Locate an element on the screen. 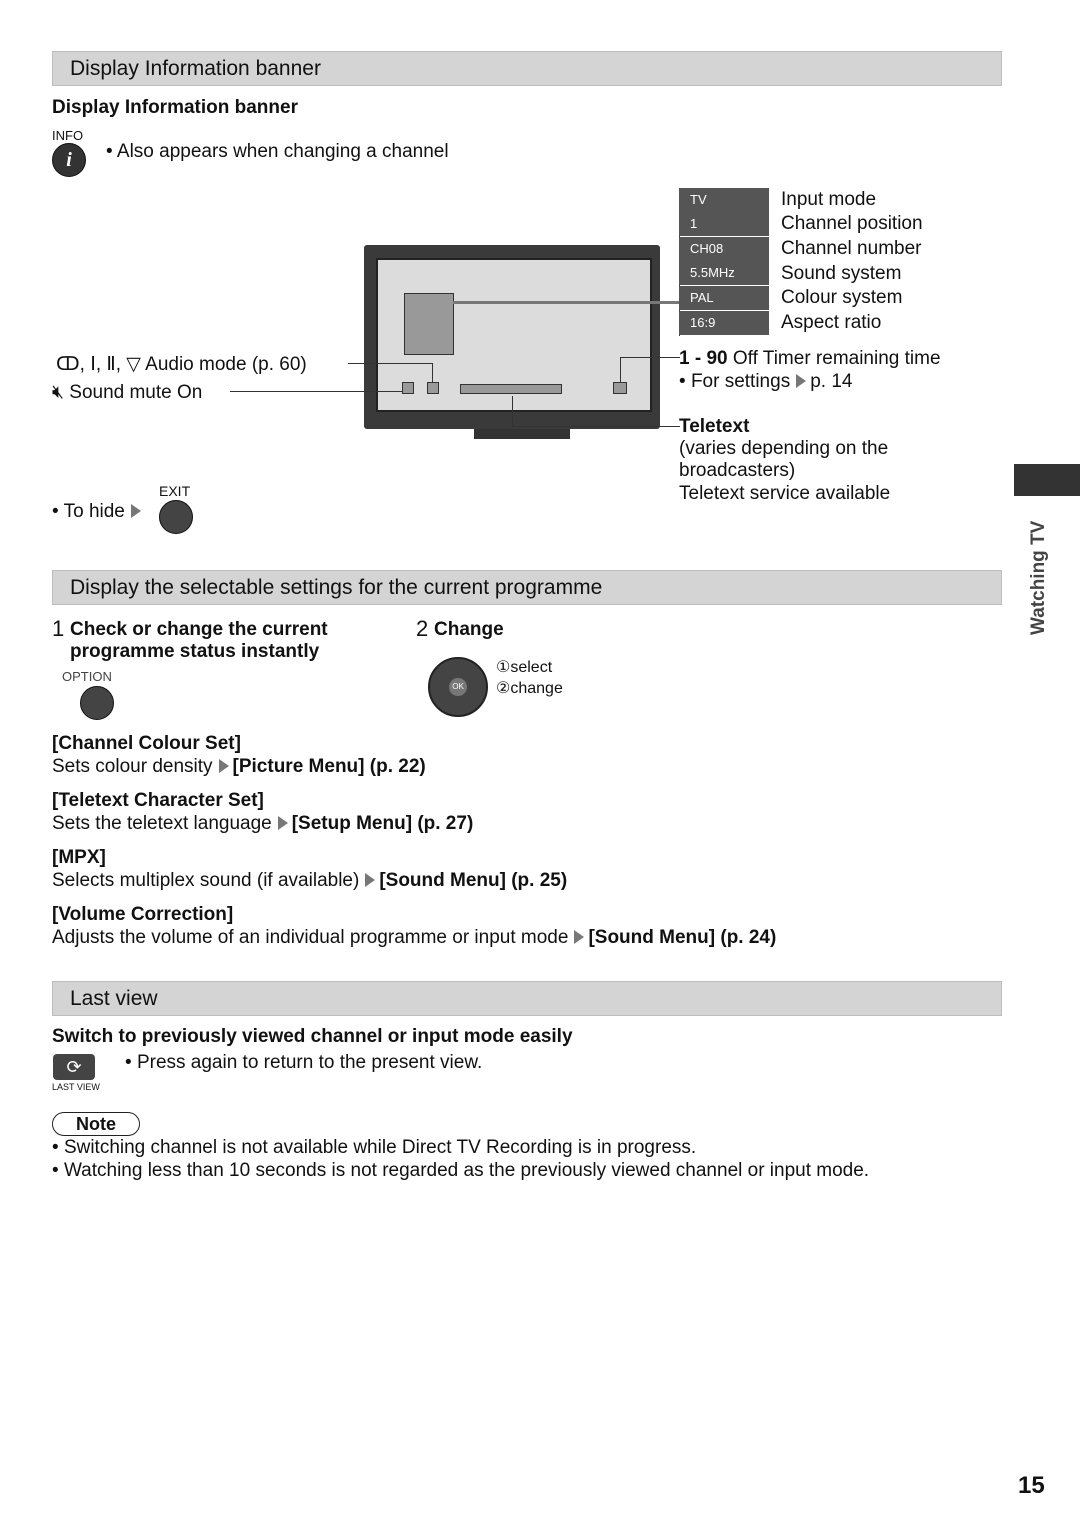 This screenshot has width=1080, height=1532. to-hide: • To hide is located at coordinates (98, 512).